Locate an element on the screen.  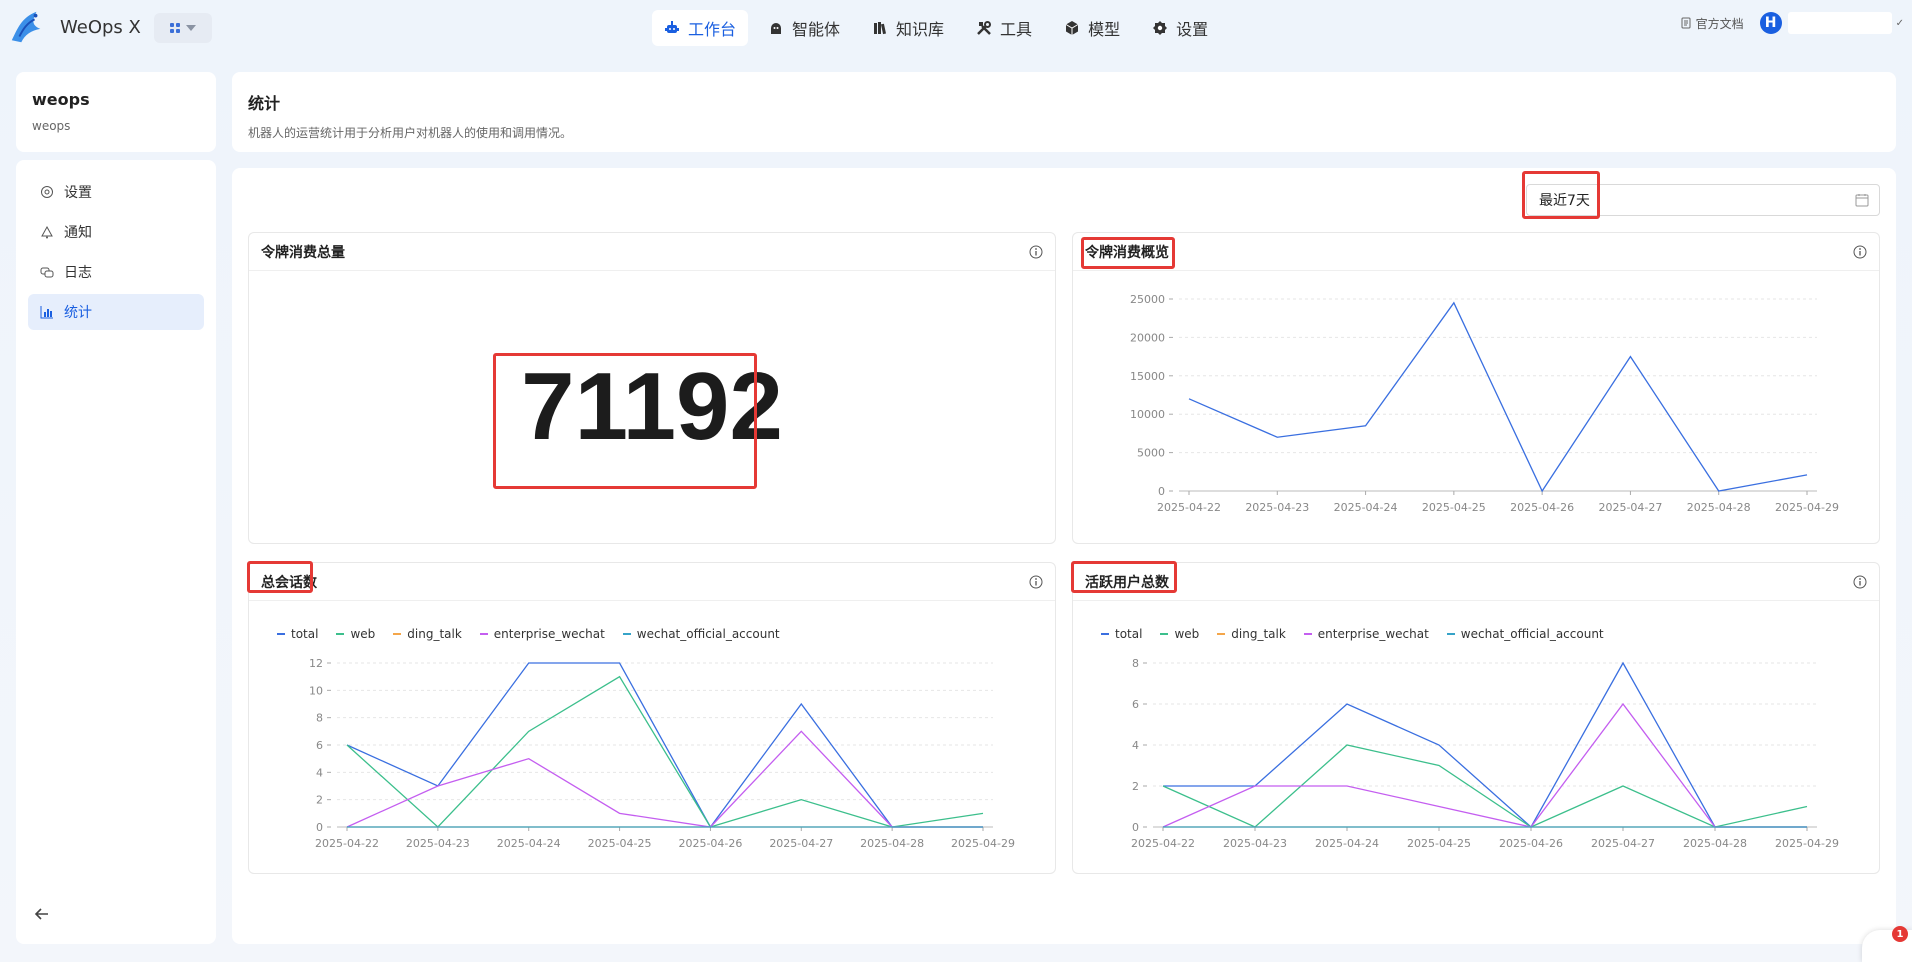
arrow-left-icon is located at coordinates (42, 914).